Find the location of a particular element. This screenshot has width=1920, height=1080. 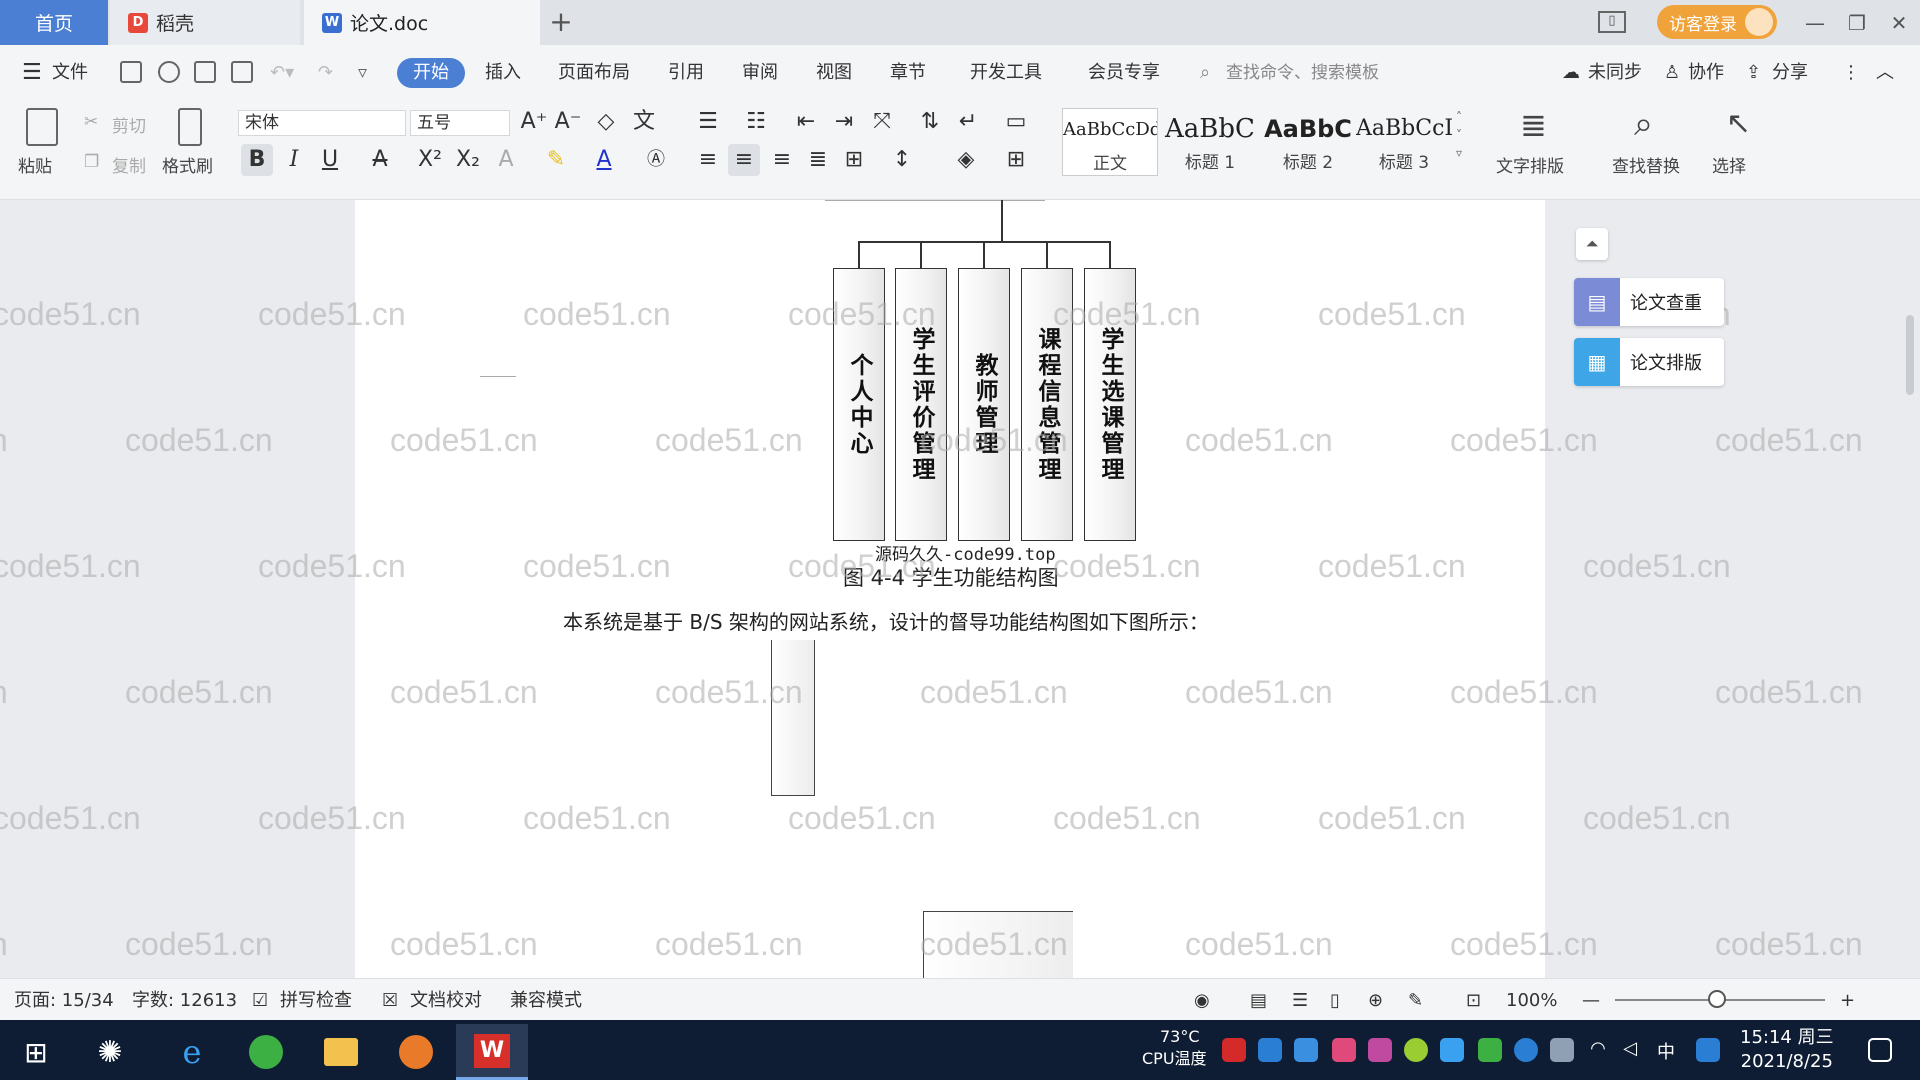

fit-page-icon: ⊡ is located at coordinates (1473, 1001).